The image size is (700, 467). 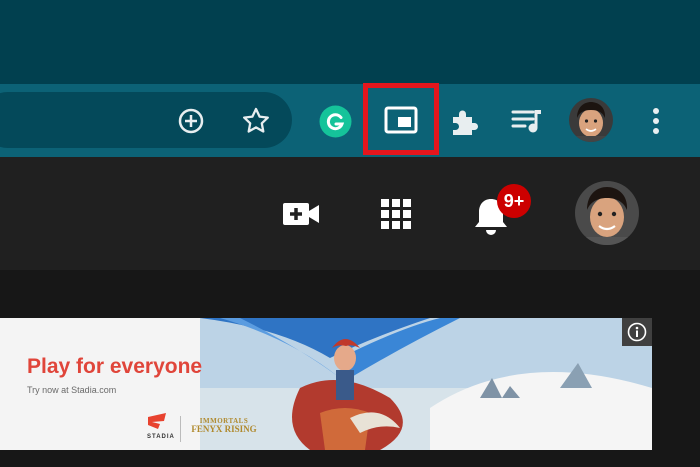 I want to click on more-vert-icon, so click(x=656, y=121).